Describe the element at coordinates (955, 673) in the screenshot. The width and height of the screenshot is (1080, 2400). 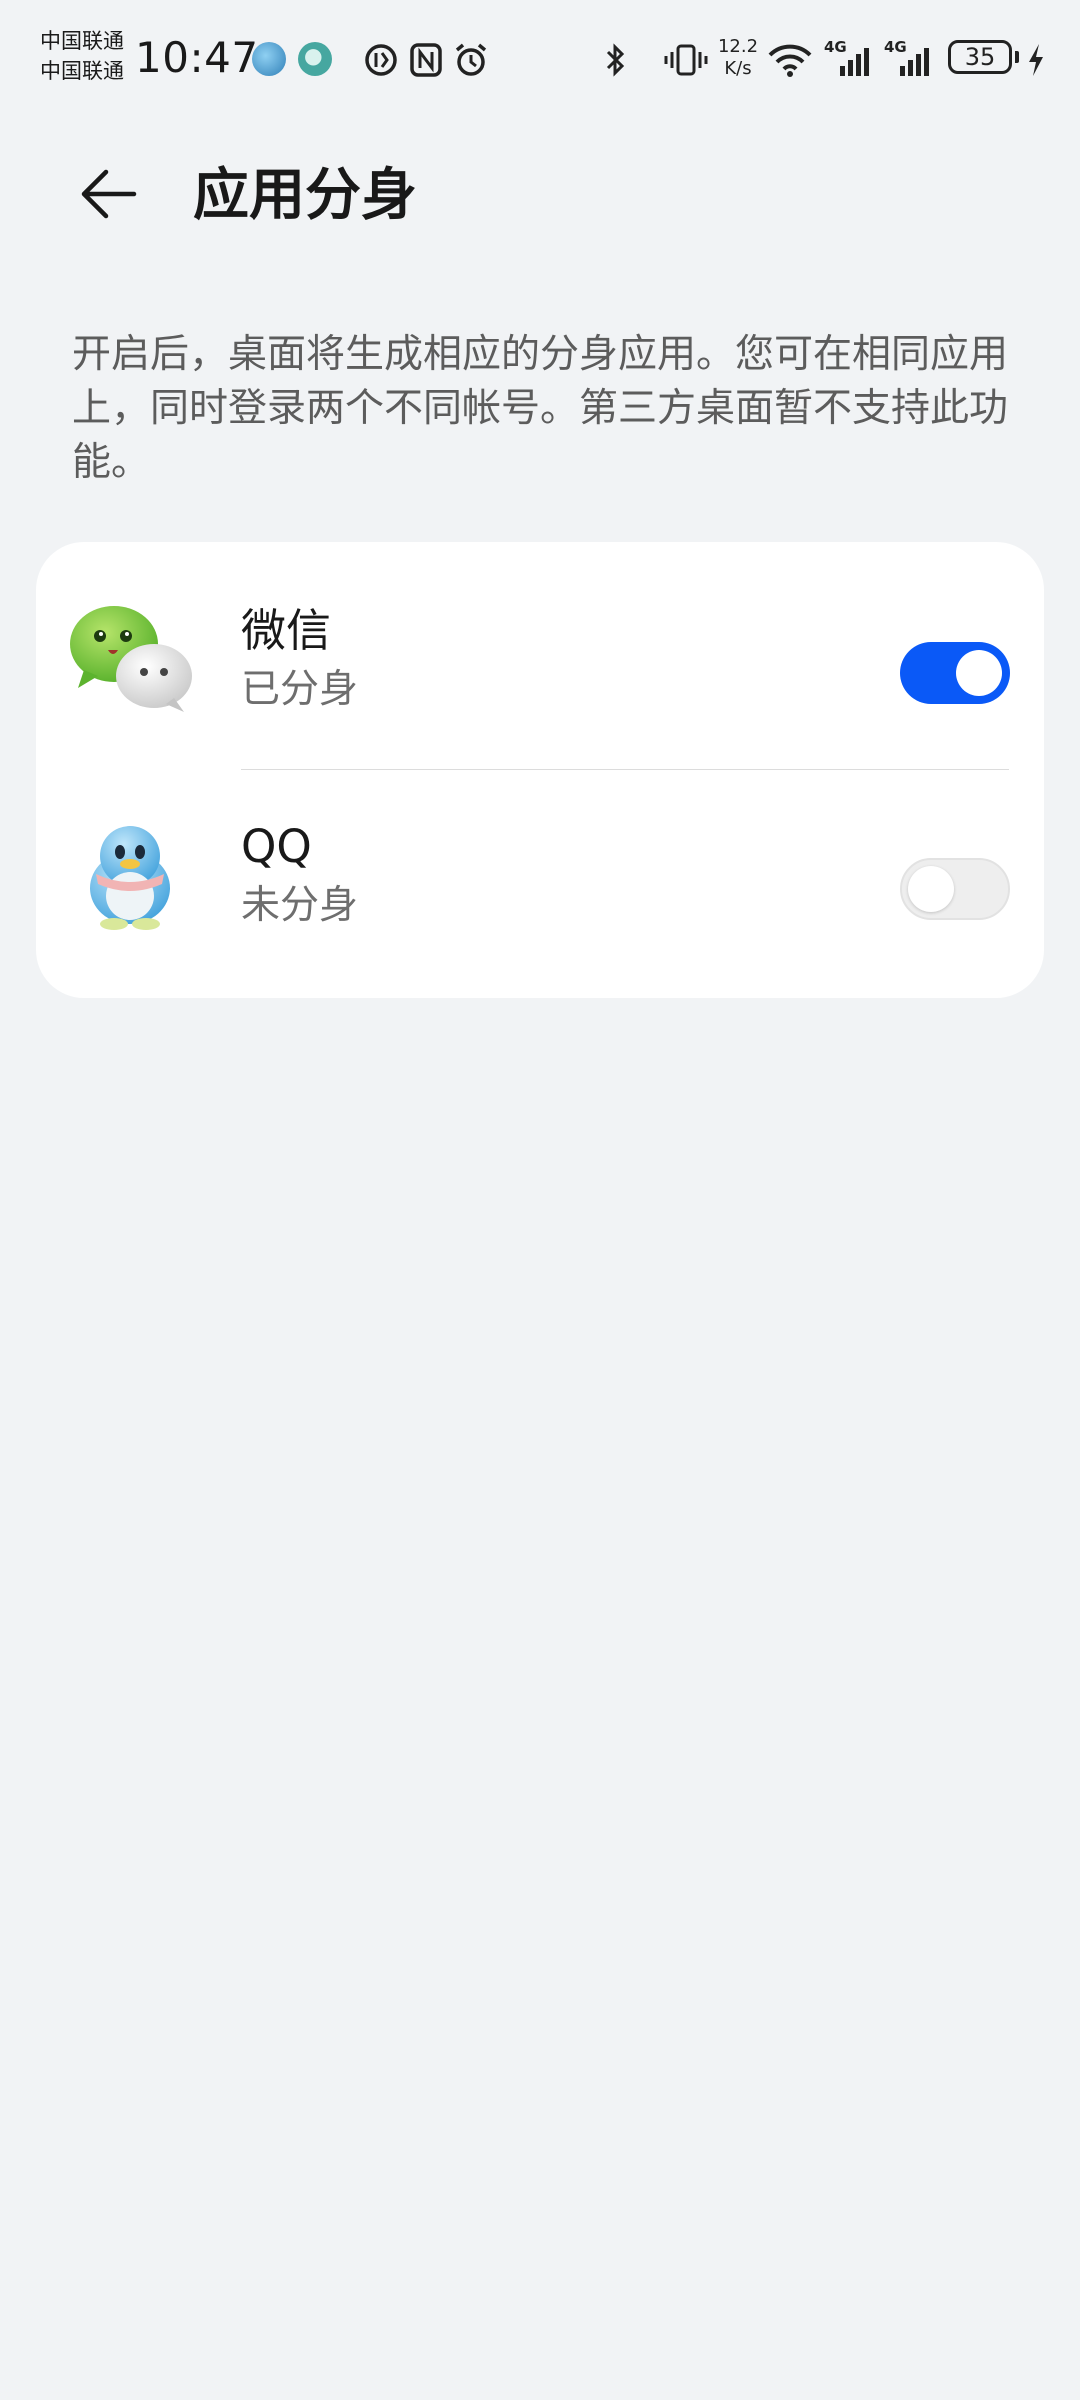
I see `wechat-clone-toggle` at that location.